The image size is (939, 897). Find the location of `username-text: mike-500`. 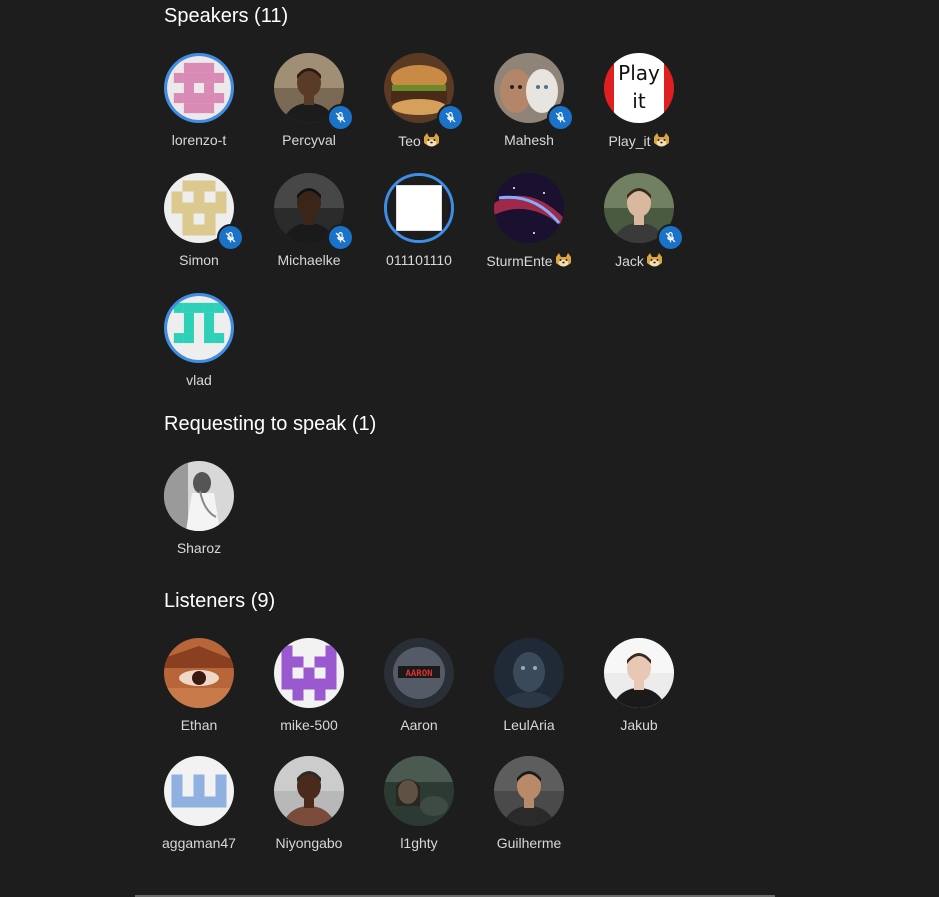

username-text: mike-500 is located at coordinates (309, 725).